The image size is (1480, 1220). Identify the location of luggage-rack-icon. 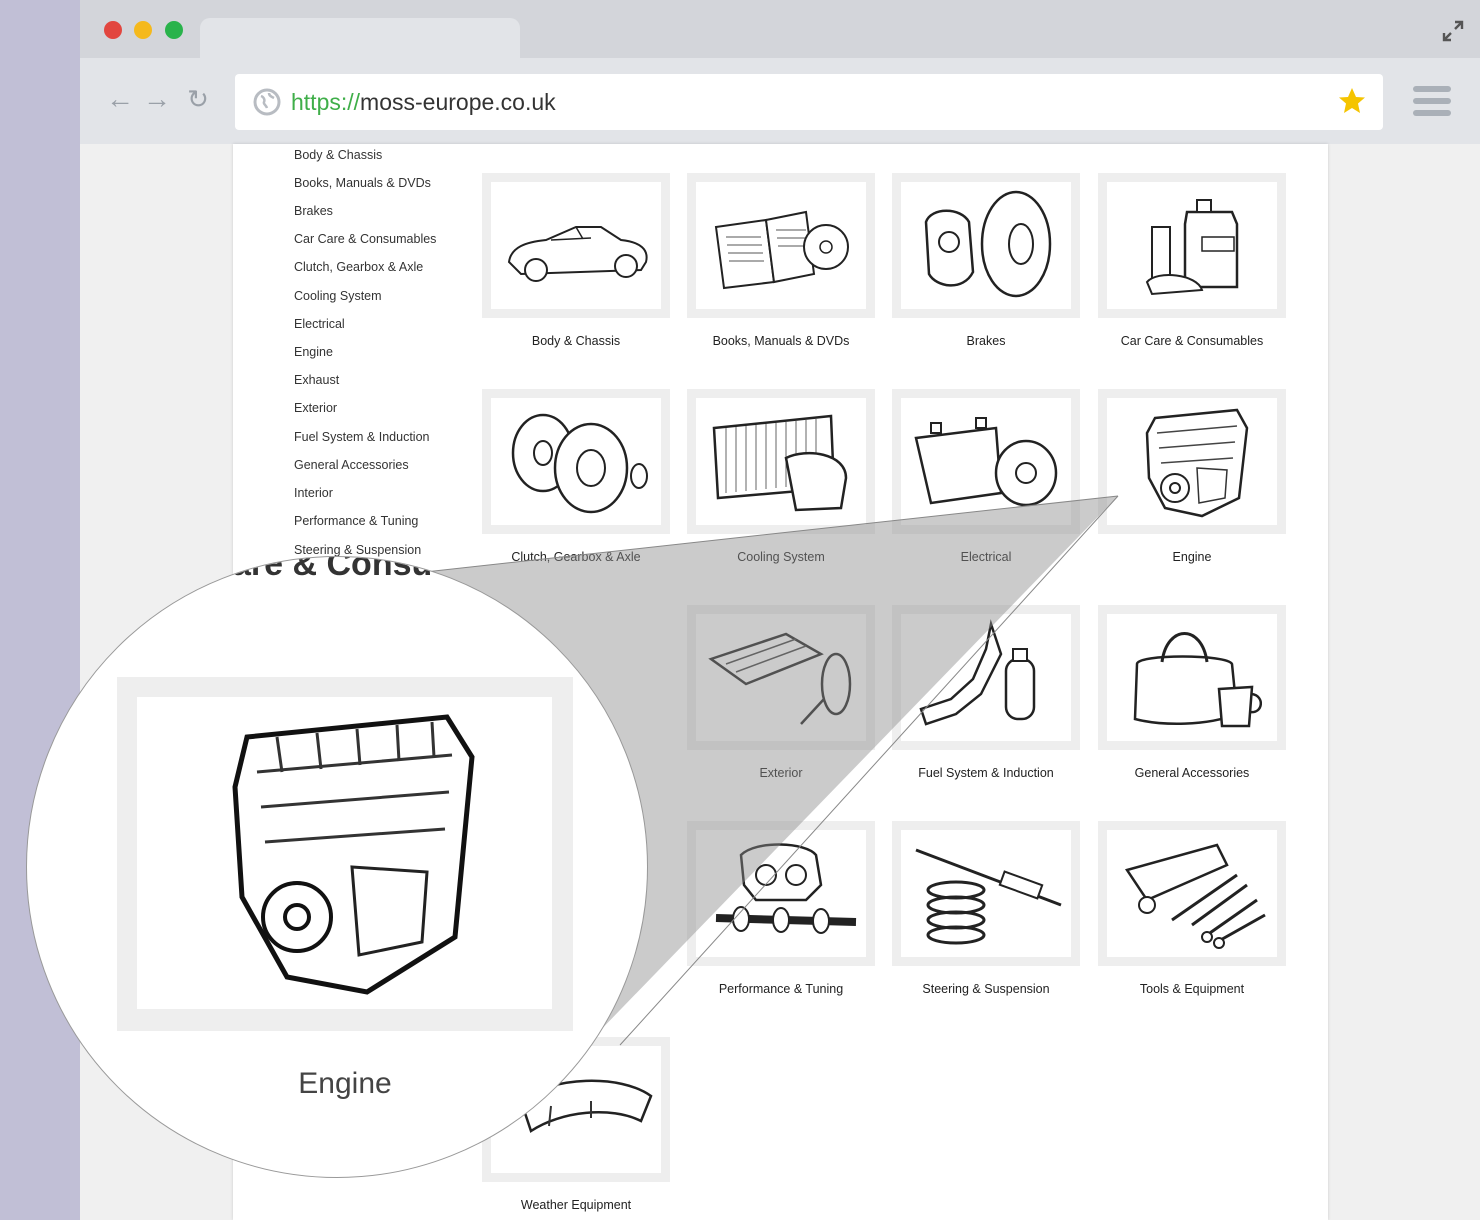
(780, 678).